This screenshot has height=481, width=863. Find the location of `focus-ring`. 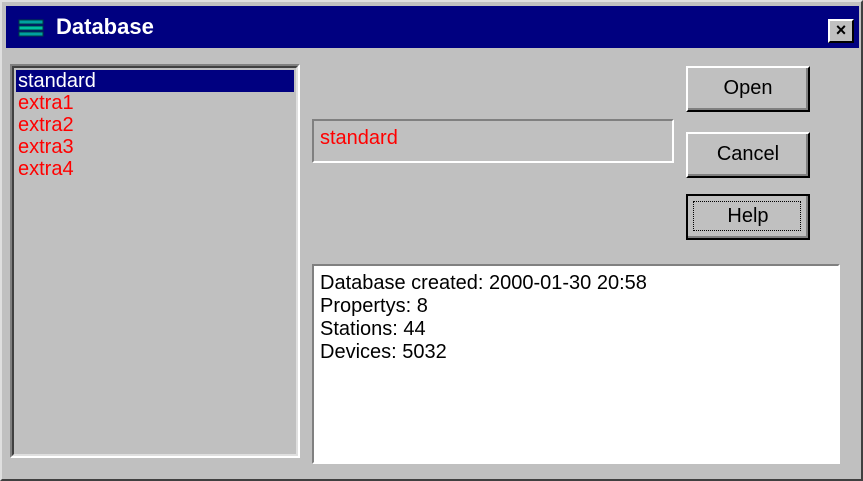

focus-ring is located at coordinates (747, 216).